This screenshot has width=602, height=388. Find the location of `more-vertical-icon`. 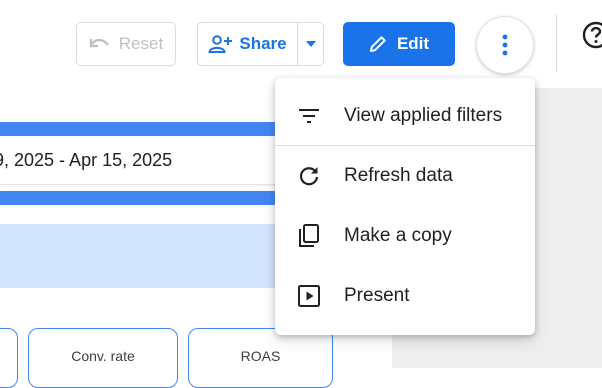

more-vertical-icon is located at coordinates (505, 45).